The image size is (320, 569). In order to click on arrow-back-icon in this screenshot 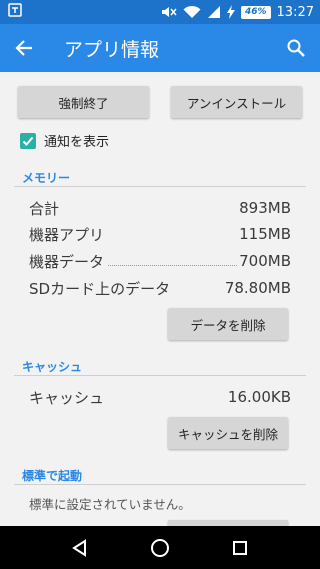, I will do `click(23, 48)`.